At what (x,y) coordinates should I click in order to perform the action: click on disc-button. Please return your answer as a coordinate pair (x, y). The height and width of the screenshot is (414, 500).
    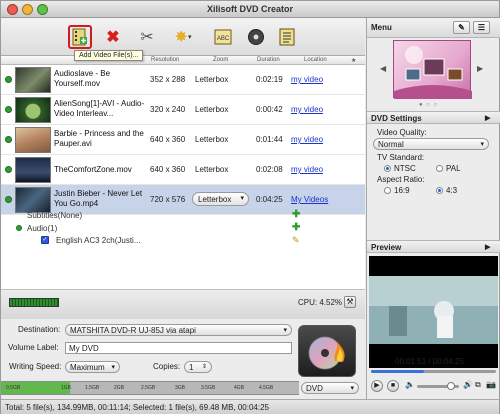
    Looking at the image, I should click on (256, 37).